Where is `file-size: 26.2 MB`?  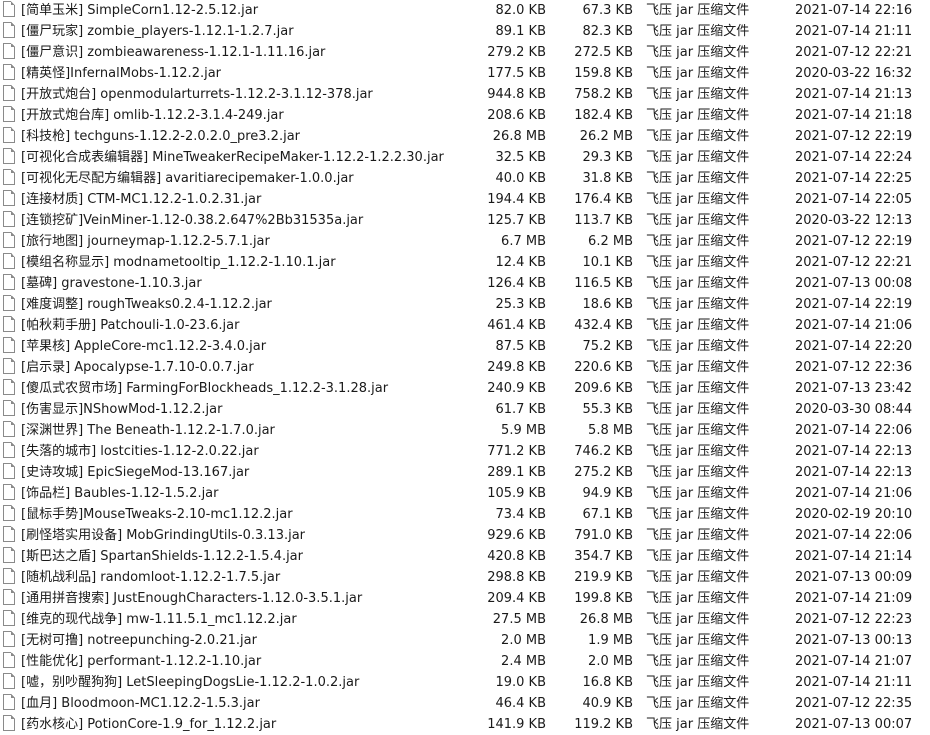 file-size: 26.2 MB is located at coordinates (606, 136).